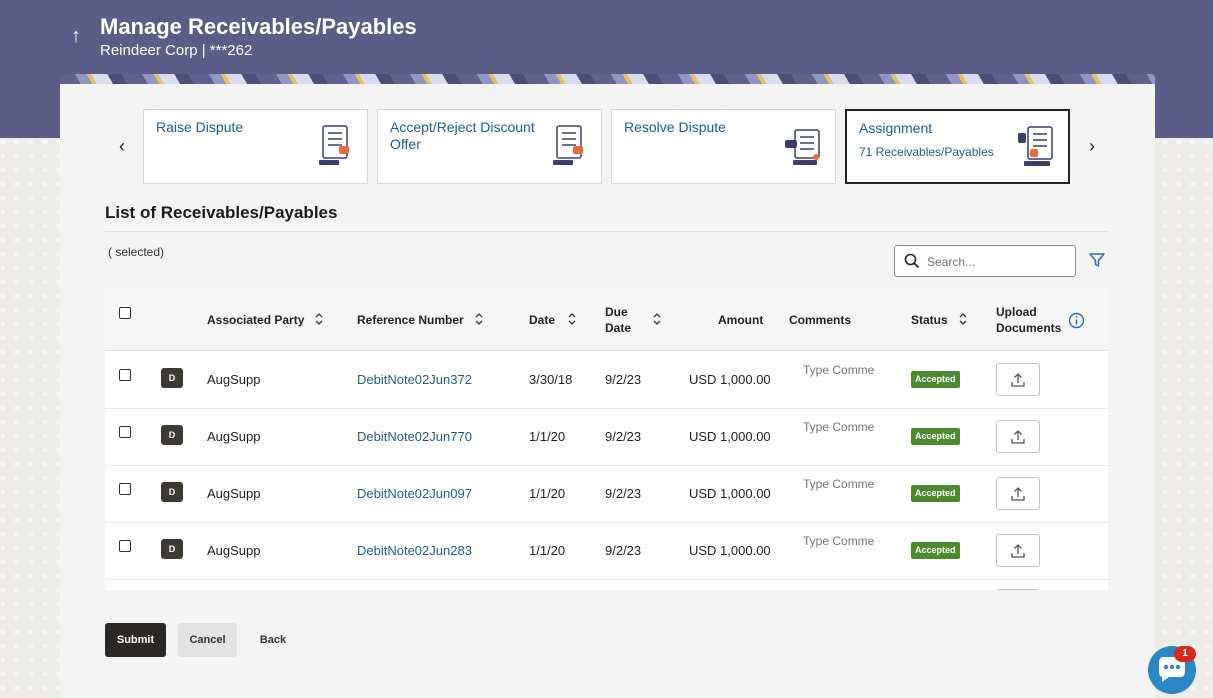  What do you see at coordinates (568, 145) in the screenshot?
I see `document-offer-icon` at bounding box center [568, 145].